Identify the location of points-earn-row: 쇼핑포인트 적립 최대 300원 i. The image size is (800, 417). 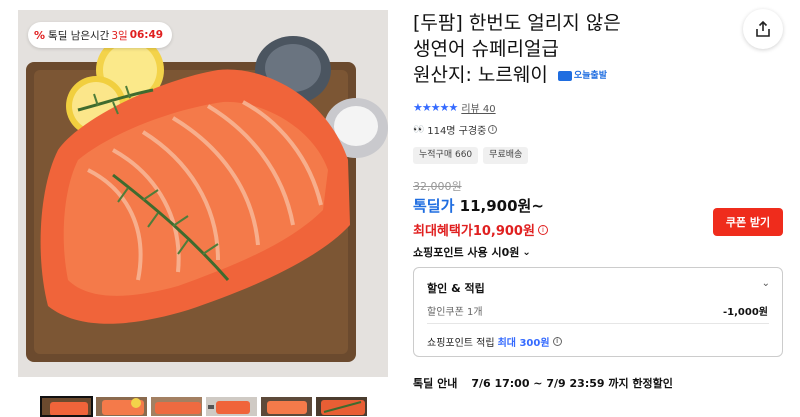
(494, 341).